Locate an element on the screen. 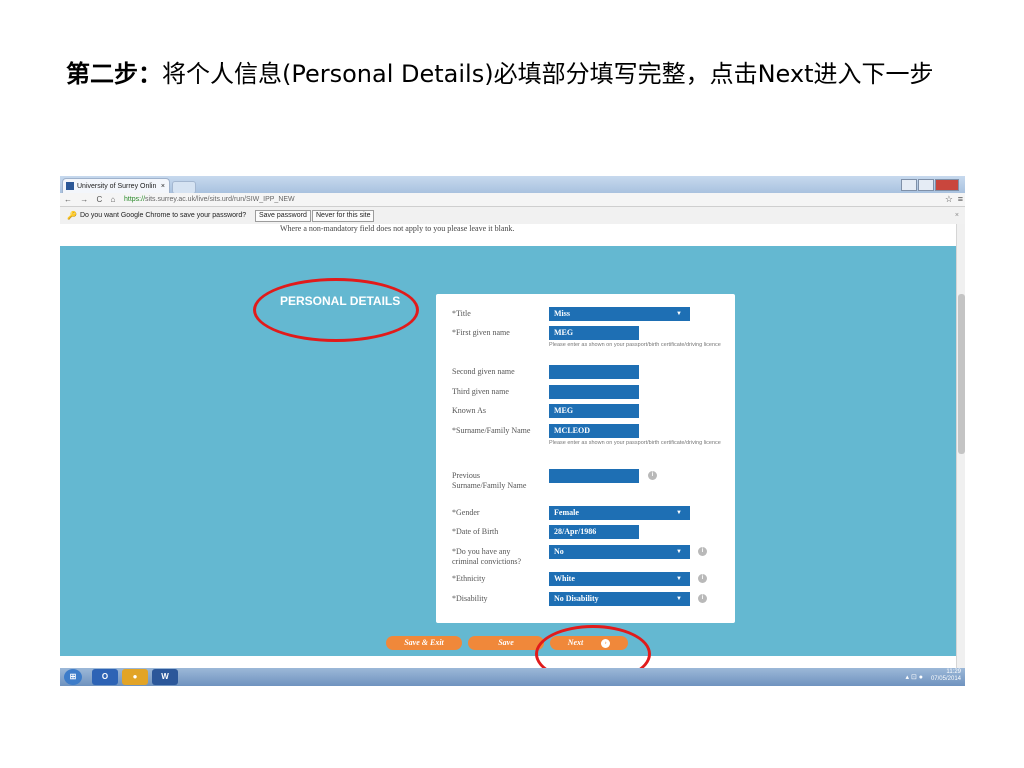  previous-surname-input is located at coordinates (594, 476).